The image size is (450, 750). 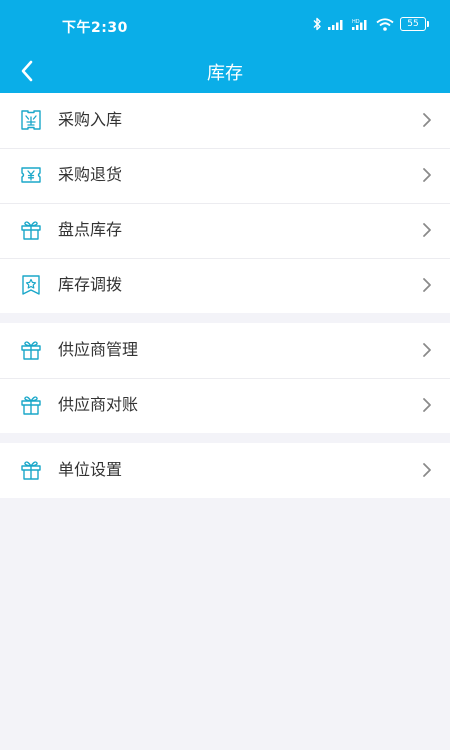 What do you see at coordinates (385, 24) in the screenshot?
I see `wifi-icon` at bounding box center [385, 24].